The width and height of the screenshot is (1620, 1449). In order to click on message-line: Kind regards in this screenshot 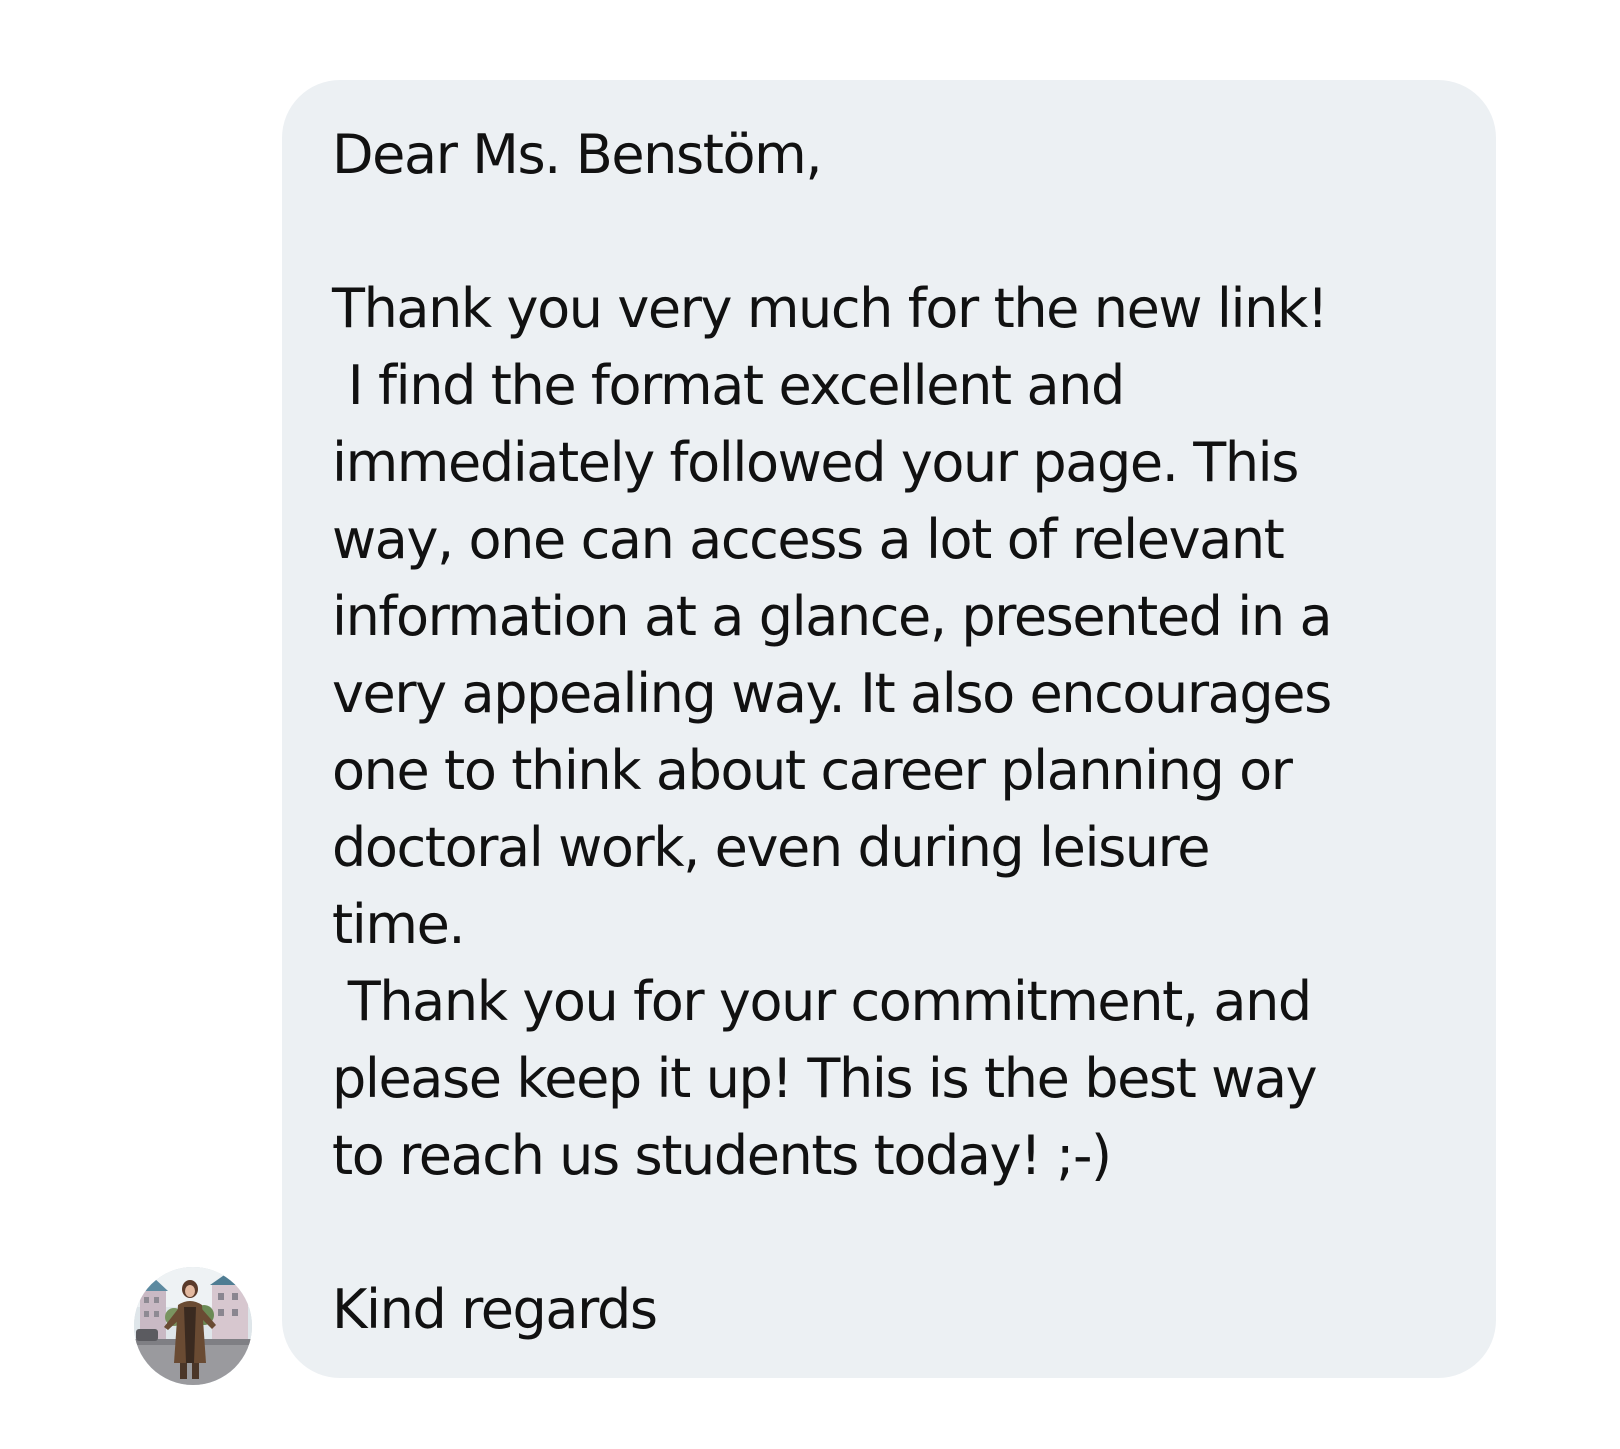, I will do `click(495, 1309)`.